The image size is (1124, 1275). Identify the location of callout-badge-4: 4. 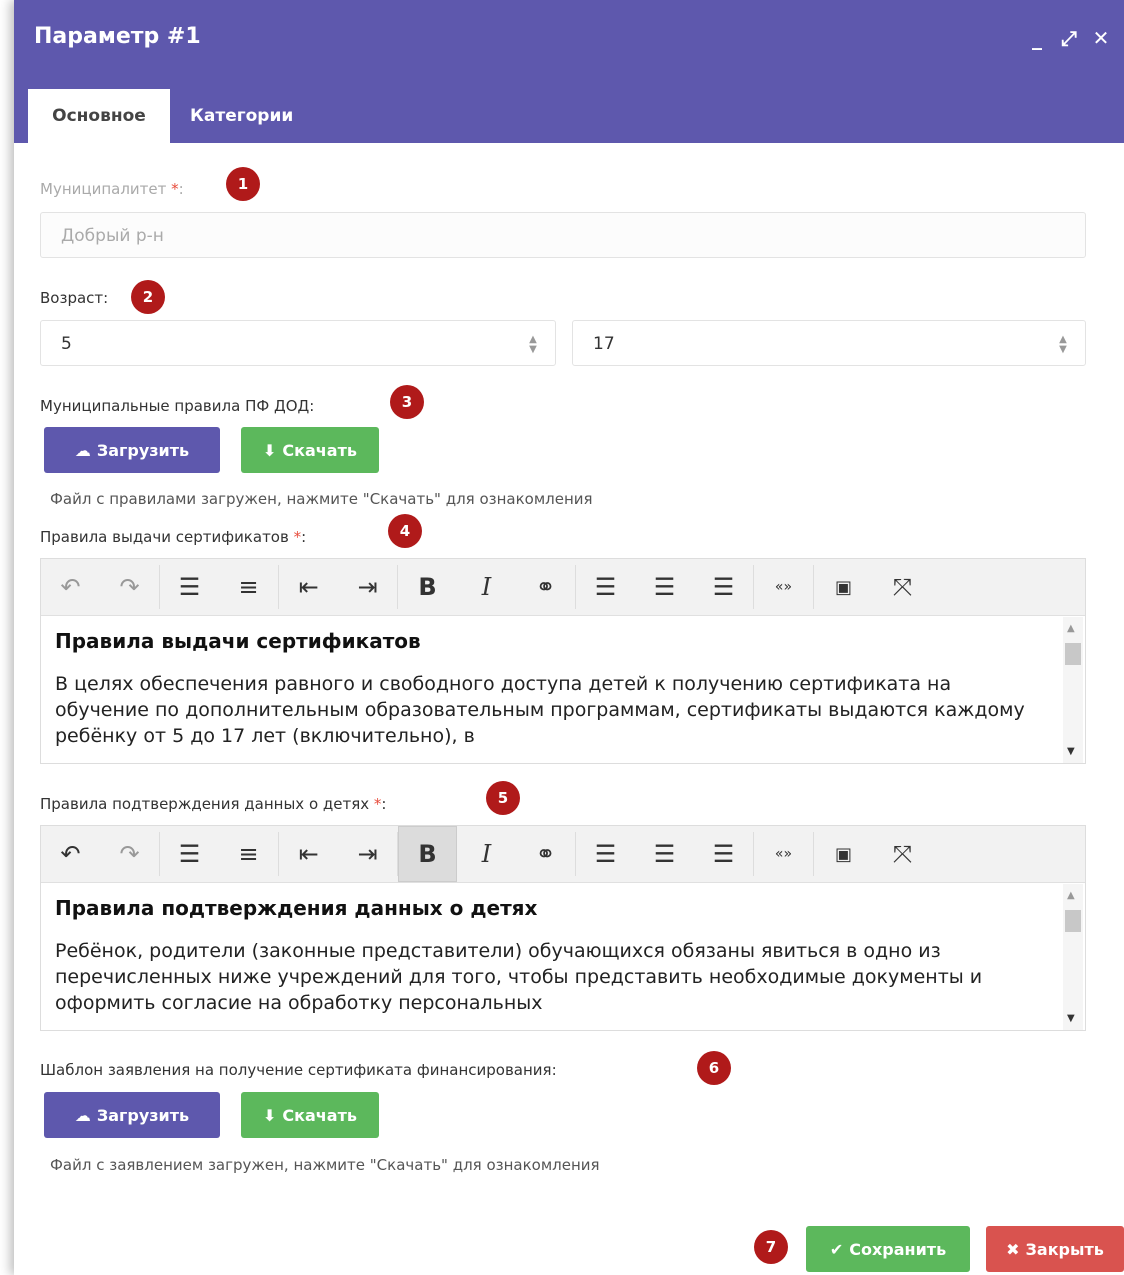
(405, 531).